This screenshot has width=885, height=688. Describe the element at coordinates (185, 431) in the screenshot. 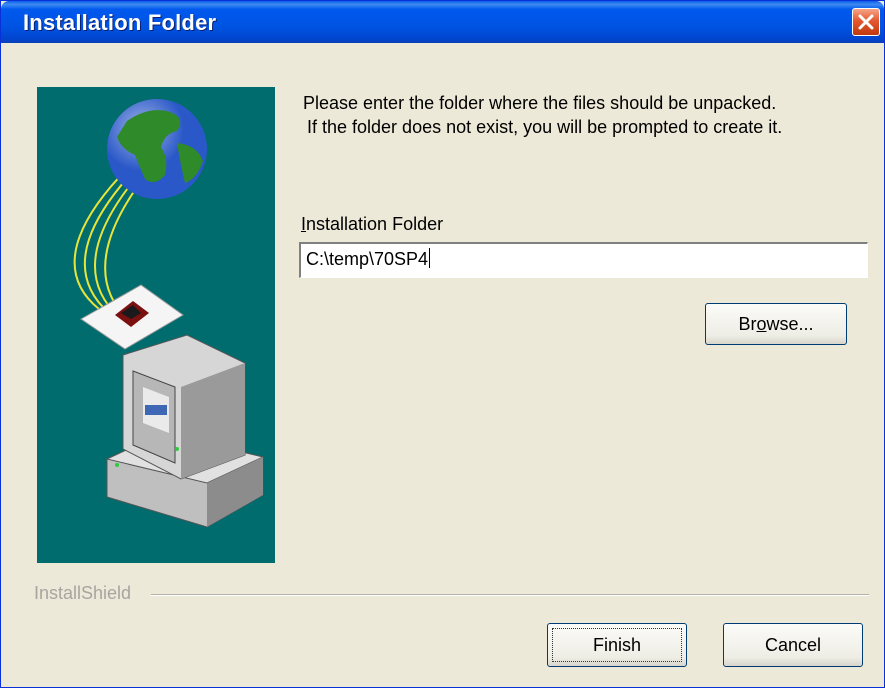

I see `computer-icon` at that location.